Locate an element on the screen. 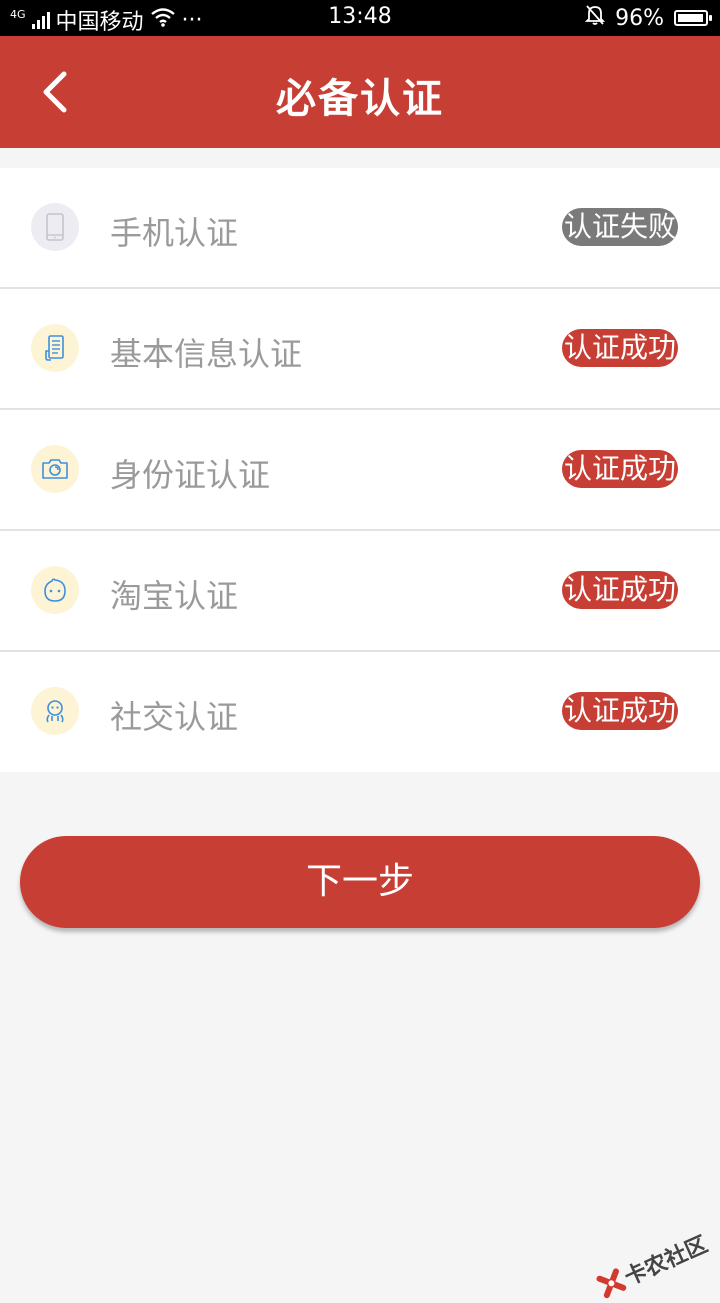 Image resolution: width=720 pixels, height=1303 pixels. list-item-phone: 手机认证 认证失败 is located at coordinates (360, 228).